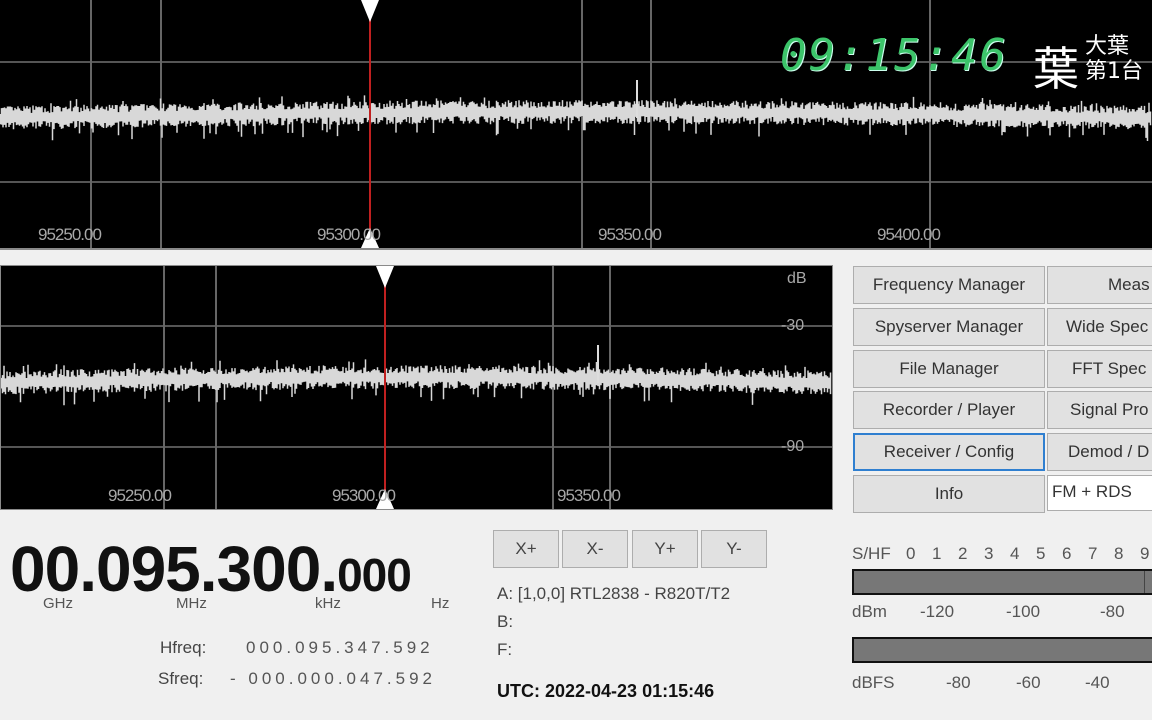 Image resolution: width=1152 pixels, height=720 pixels. What do you see at coordinates (665, 549) in the screenshot?
I see `zoom-y-plus-button: Y+` at bounding box center [665, 549].